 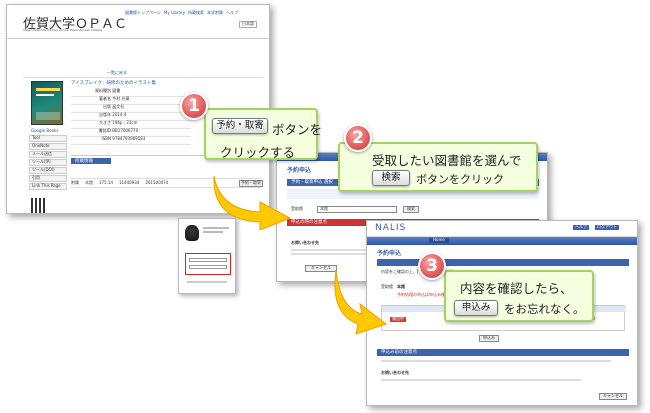 I want to click on status-badge: 貸出中, so click(x=398, y=319).